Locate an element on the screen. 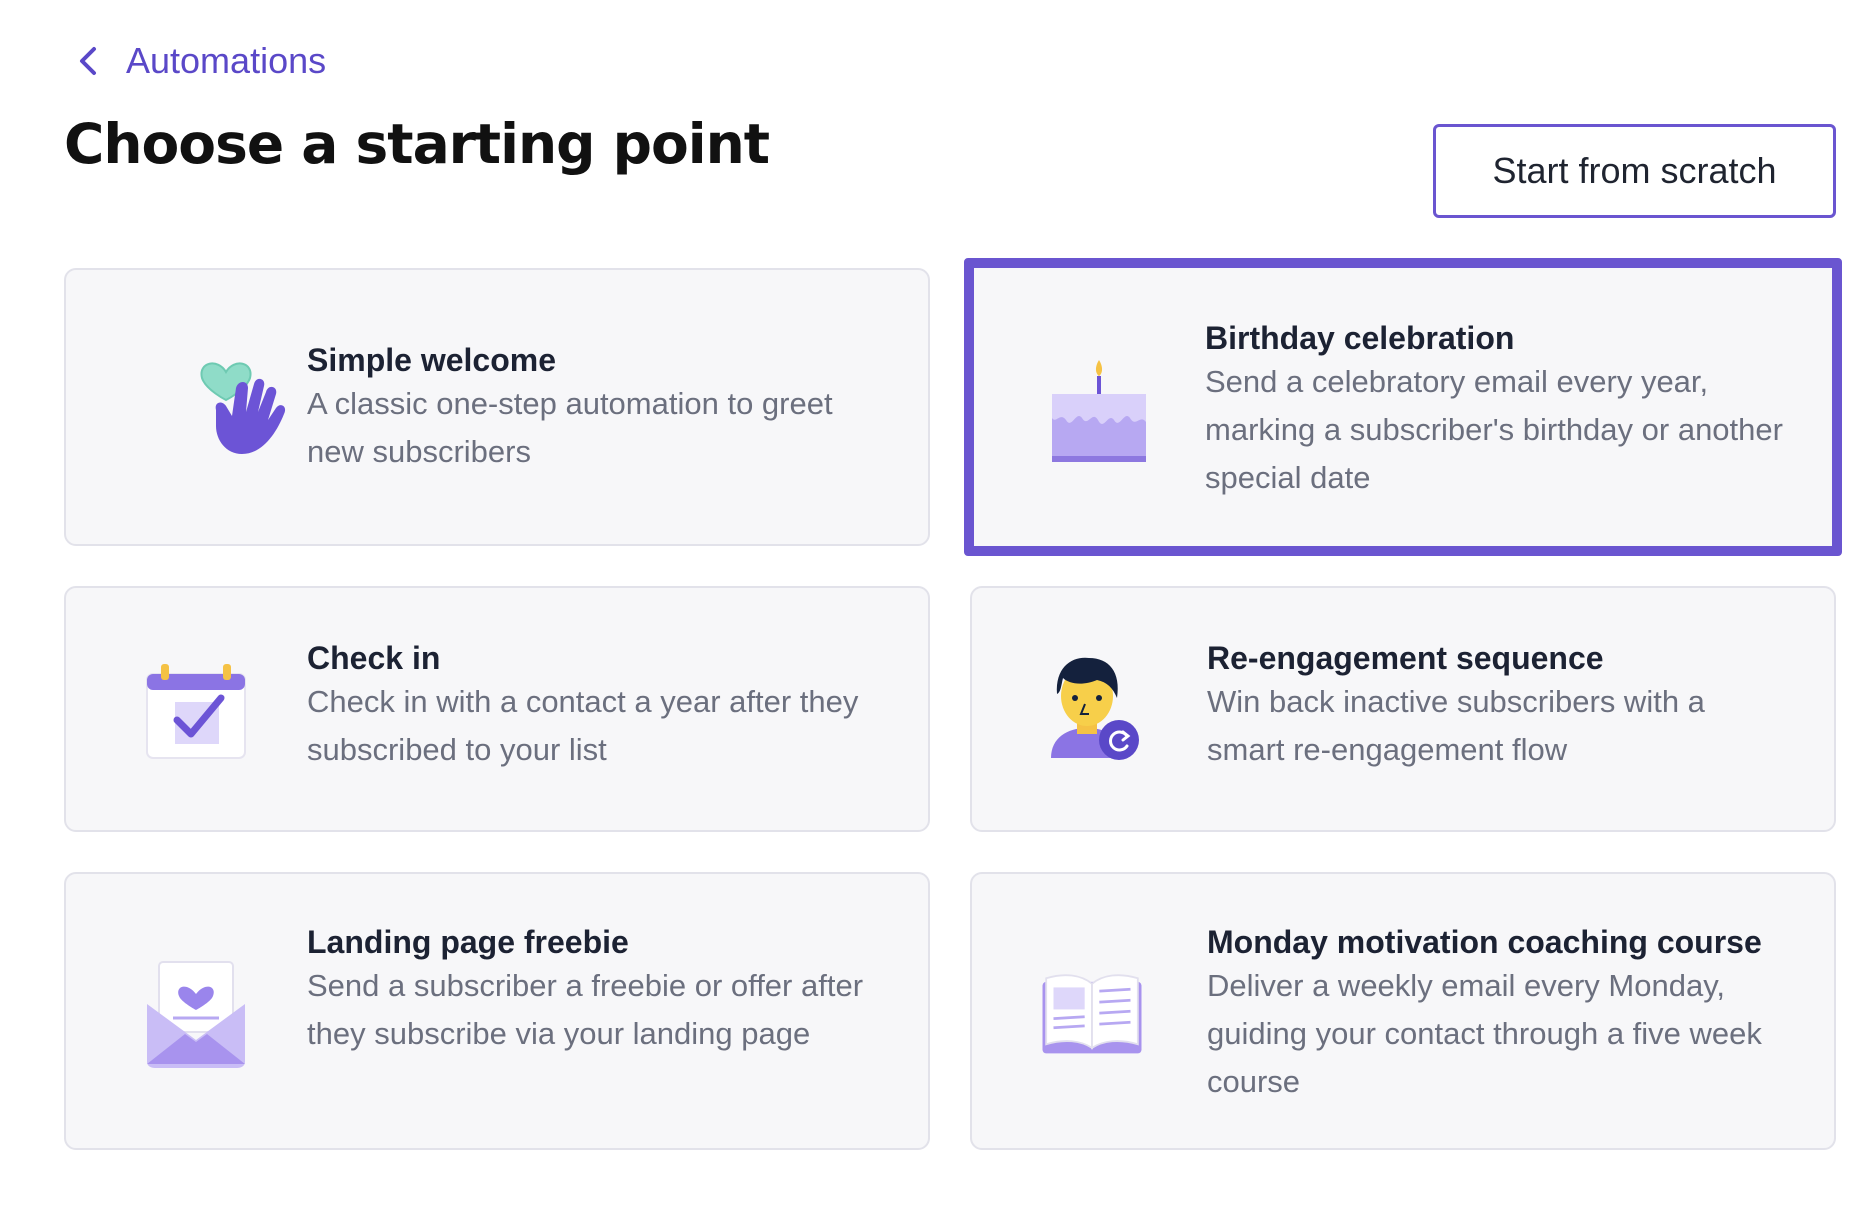  calendar-check-icon is located at coordinates (196, 713).